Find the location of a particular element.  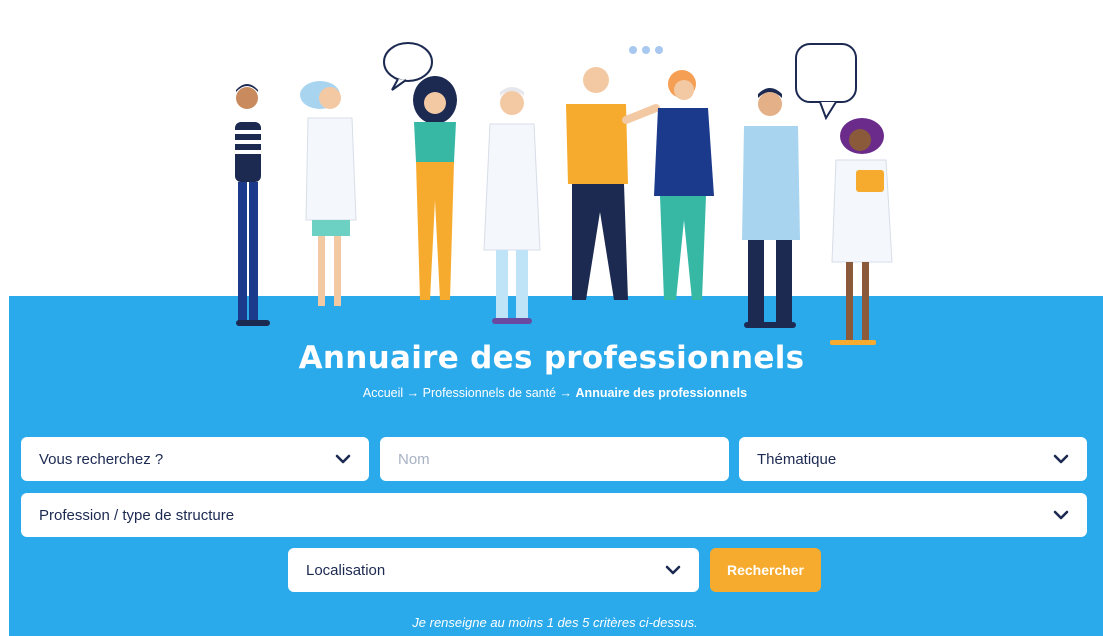

search-button: Rechercher is located at coordinates (765, 570).